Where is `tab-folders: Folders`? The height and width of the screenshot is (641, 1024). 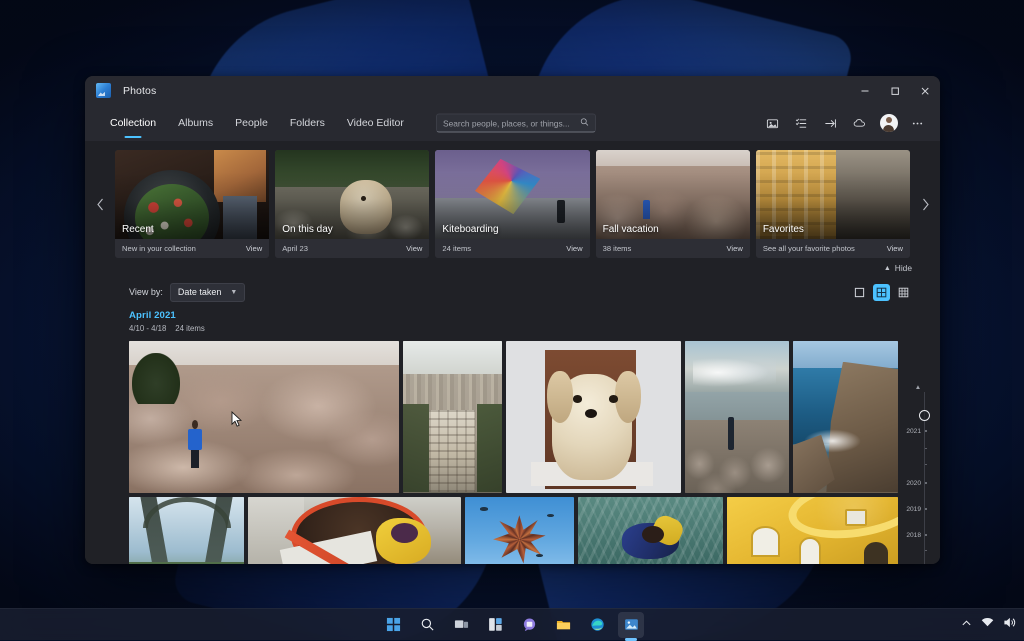 tab-folders: Folders is located at coordinates (307, 123).